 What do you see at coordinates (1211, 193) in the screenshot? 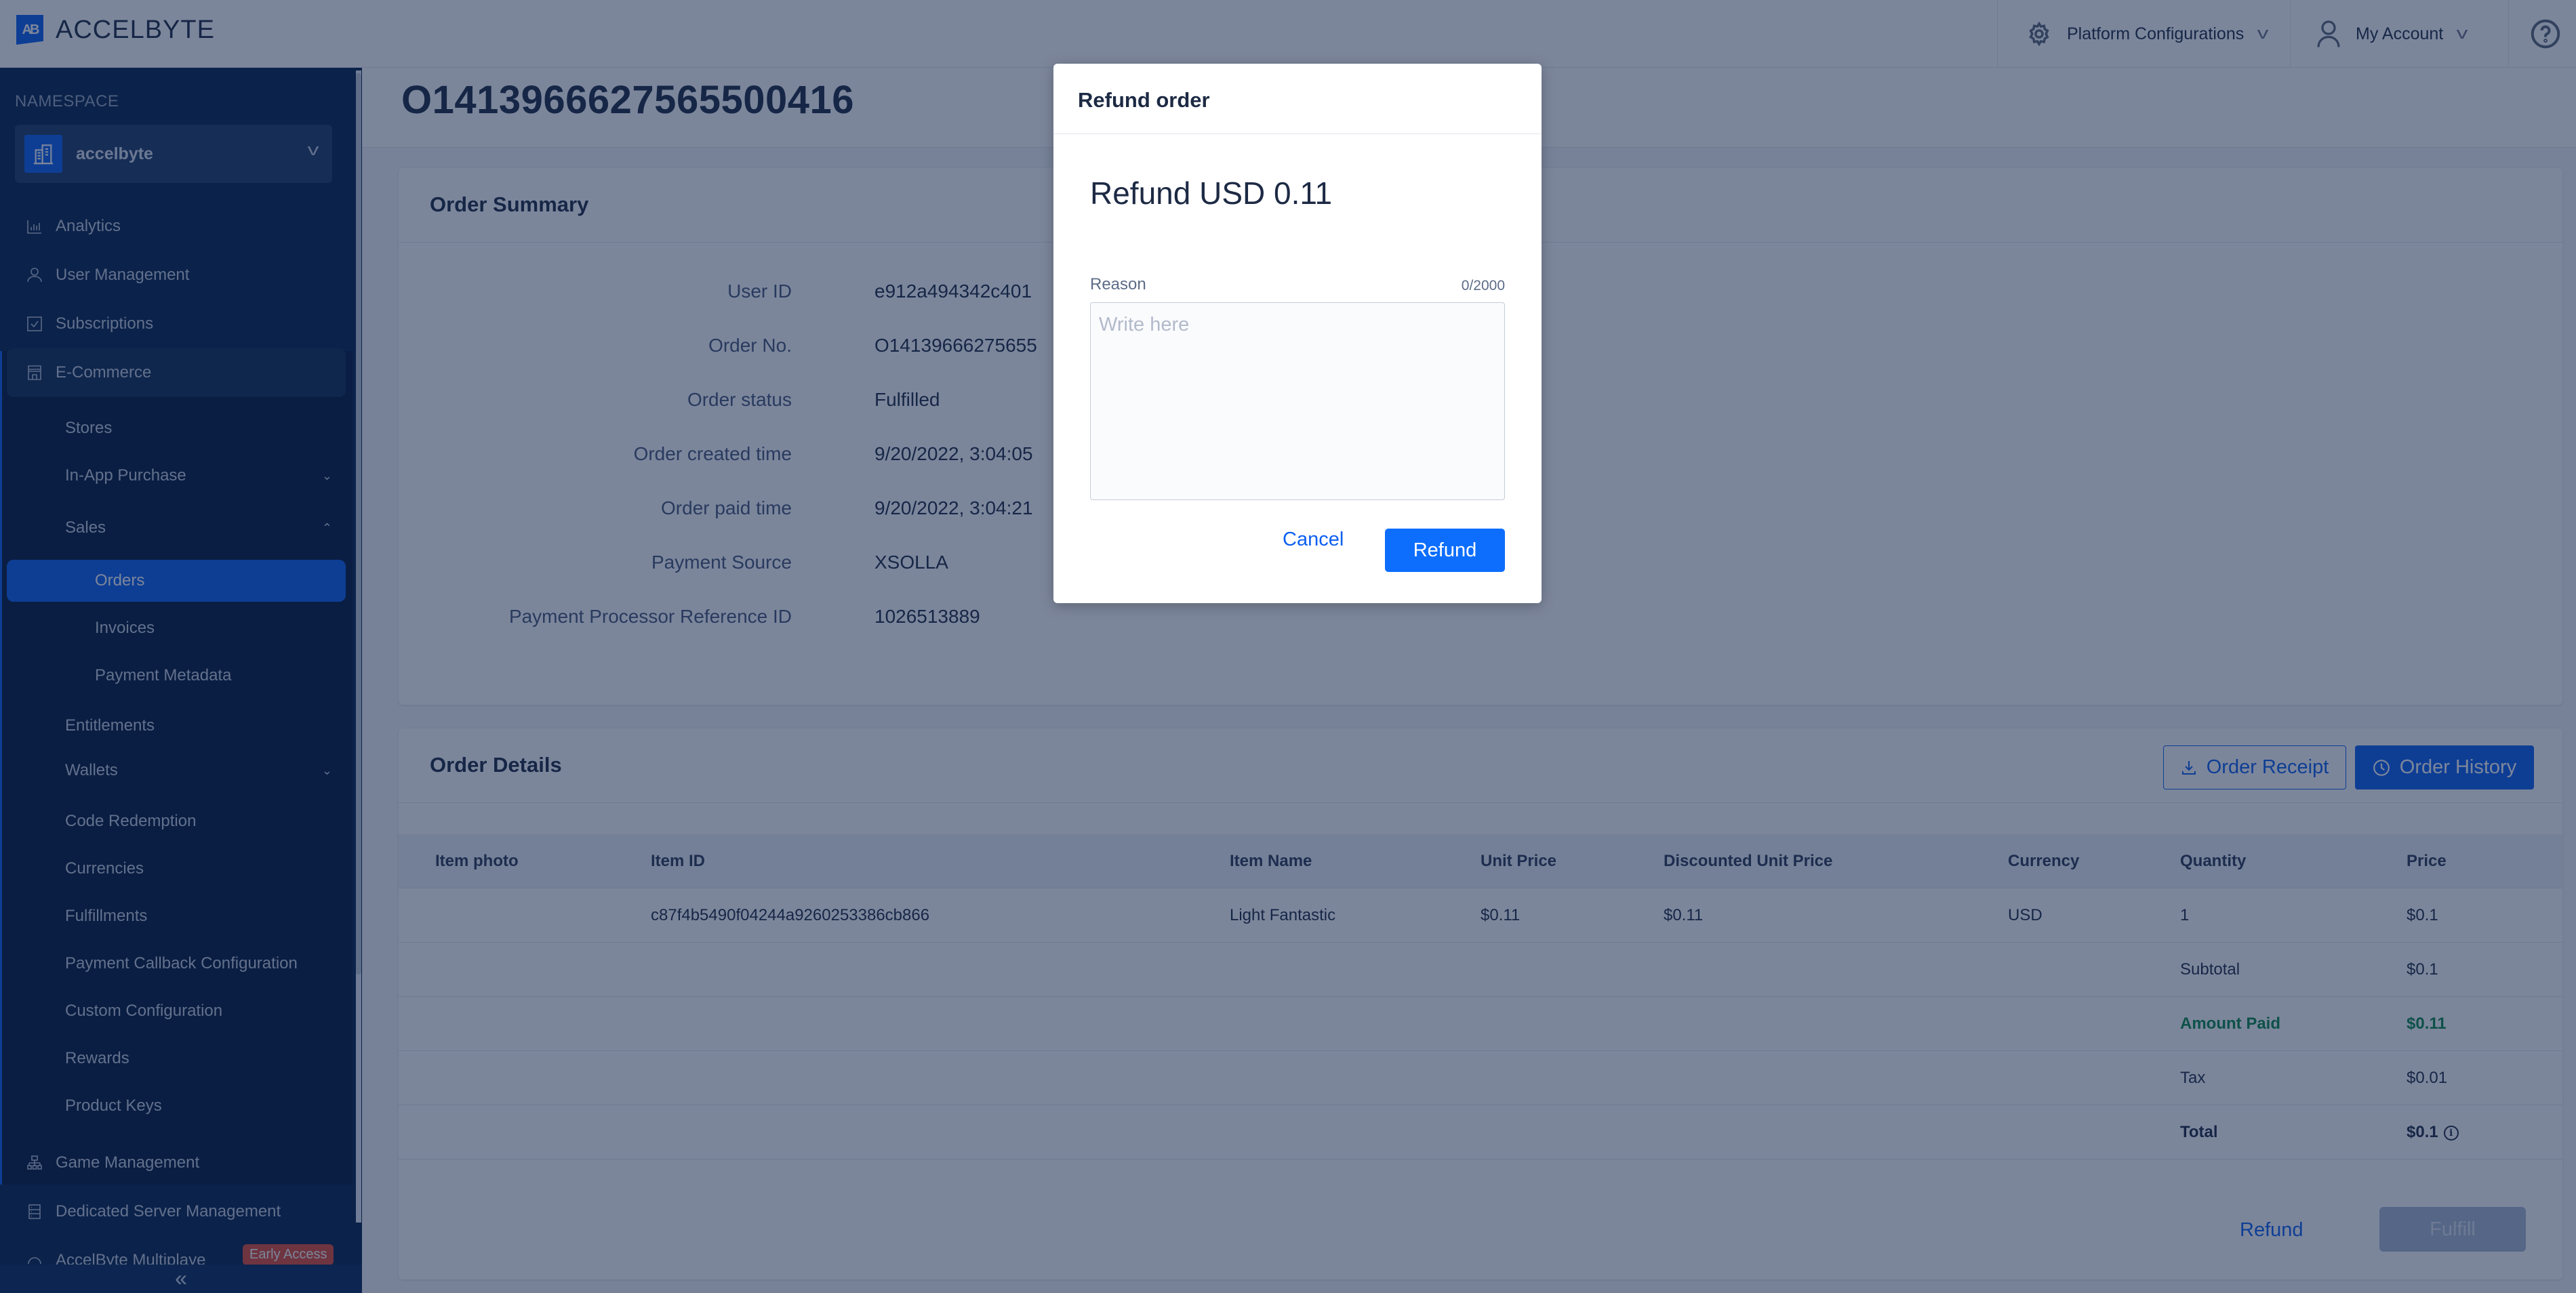
I see `refund-amount-text: Refund USD 0.11` at bounding box center [1211, 193].